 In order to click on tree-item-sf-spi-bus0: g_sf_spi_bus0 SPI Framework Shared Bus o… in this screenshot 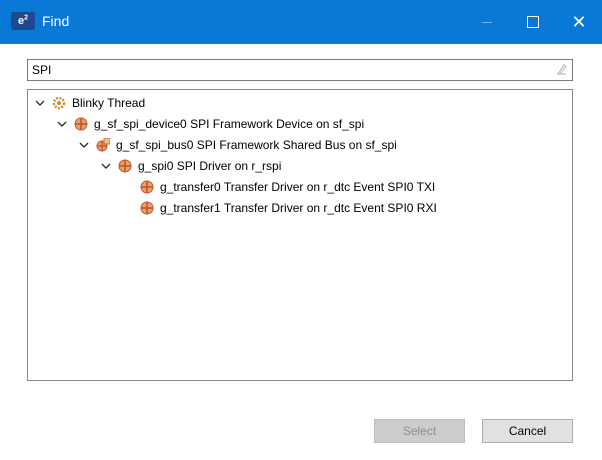, I will do `click(237, 145)`.